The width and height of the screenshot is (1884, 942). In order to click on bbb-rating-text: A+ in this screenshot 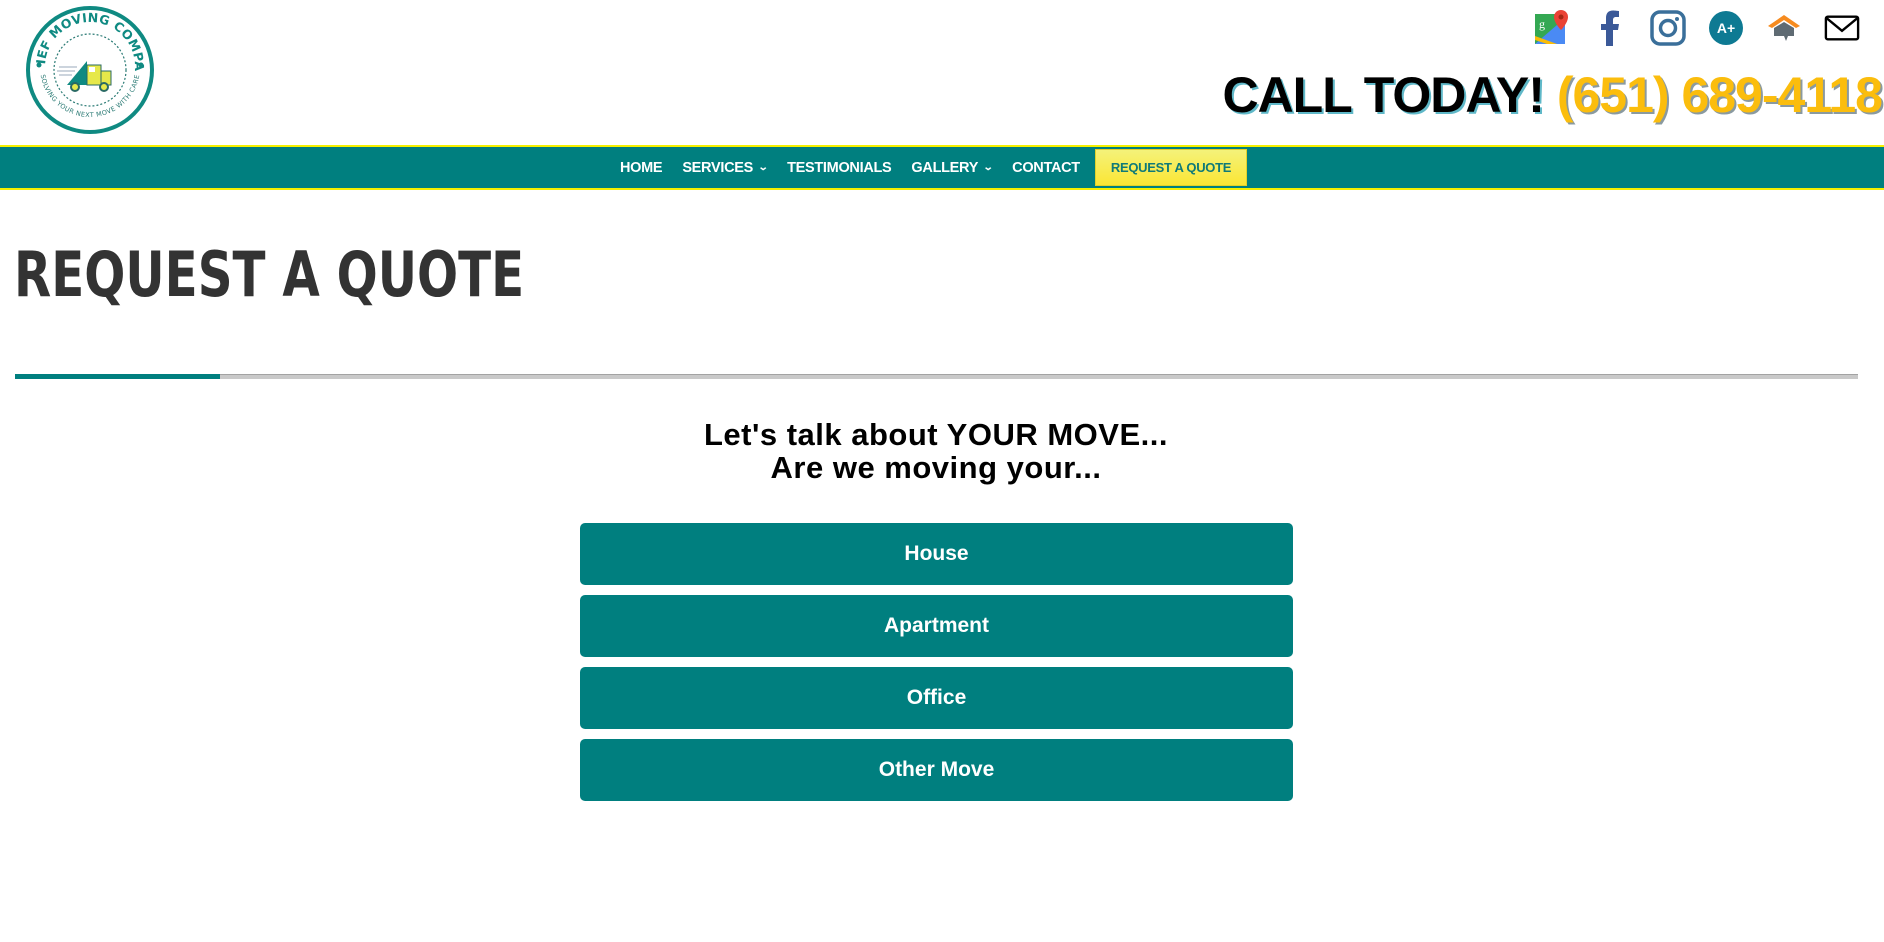, I will do `click(1726, 28)`.